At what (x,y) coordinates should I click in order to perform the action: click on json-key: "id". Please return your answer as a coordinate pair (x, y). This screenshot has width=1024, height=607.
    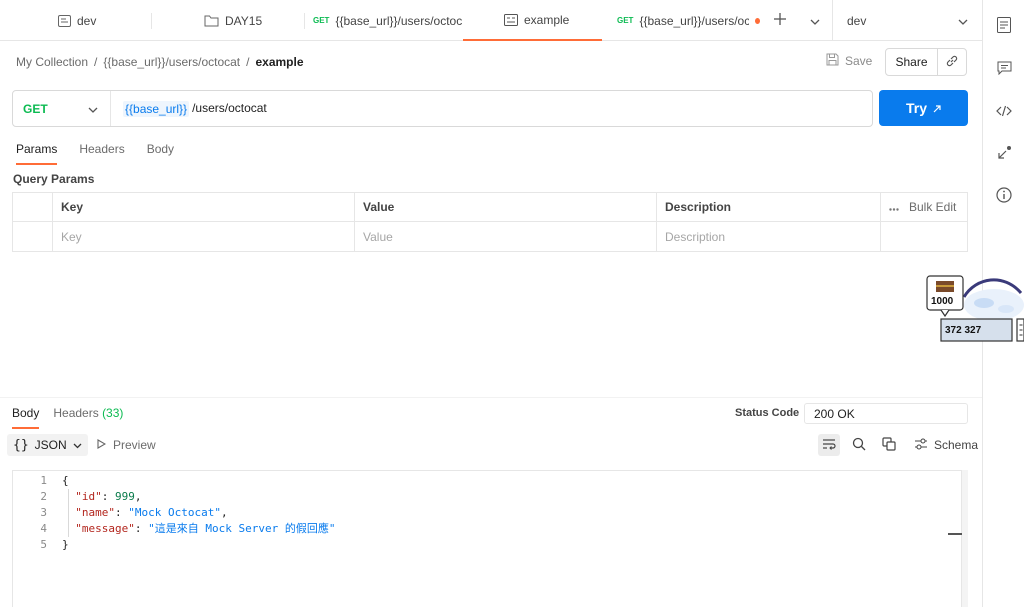
    Looking at the image, I should click on (88, 496).